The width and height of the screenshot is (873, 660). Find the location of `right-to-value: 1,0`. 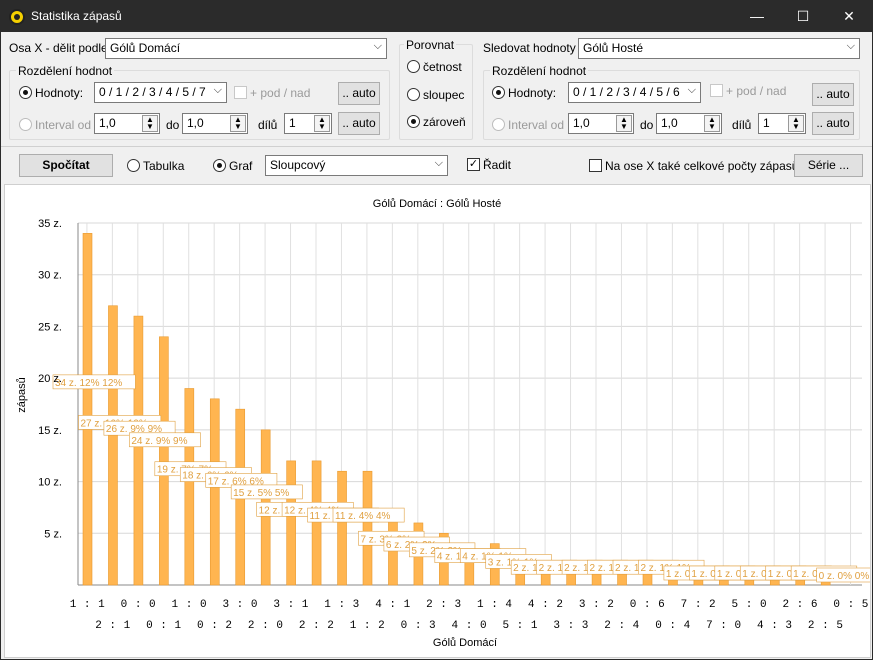

right-to-value: 1,0 is located at coordinates (669, 123).